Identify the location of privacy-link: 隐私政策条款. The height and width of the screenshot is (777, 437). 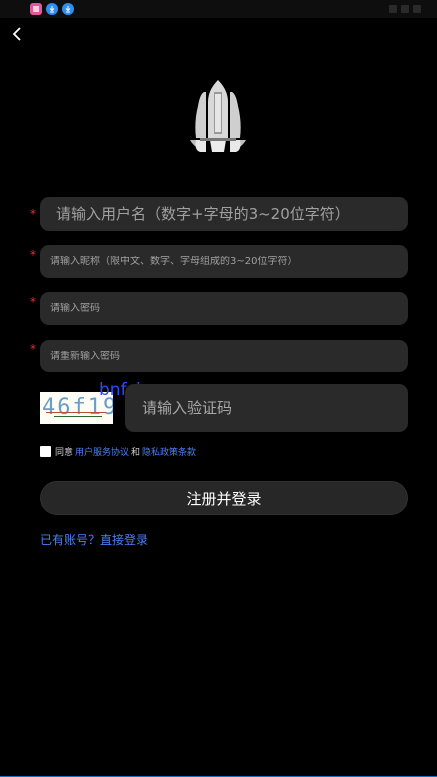
(169, 451).